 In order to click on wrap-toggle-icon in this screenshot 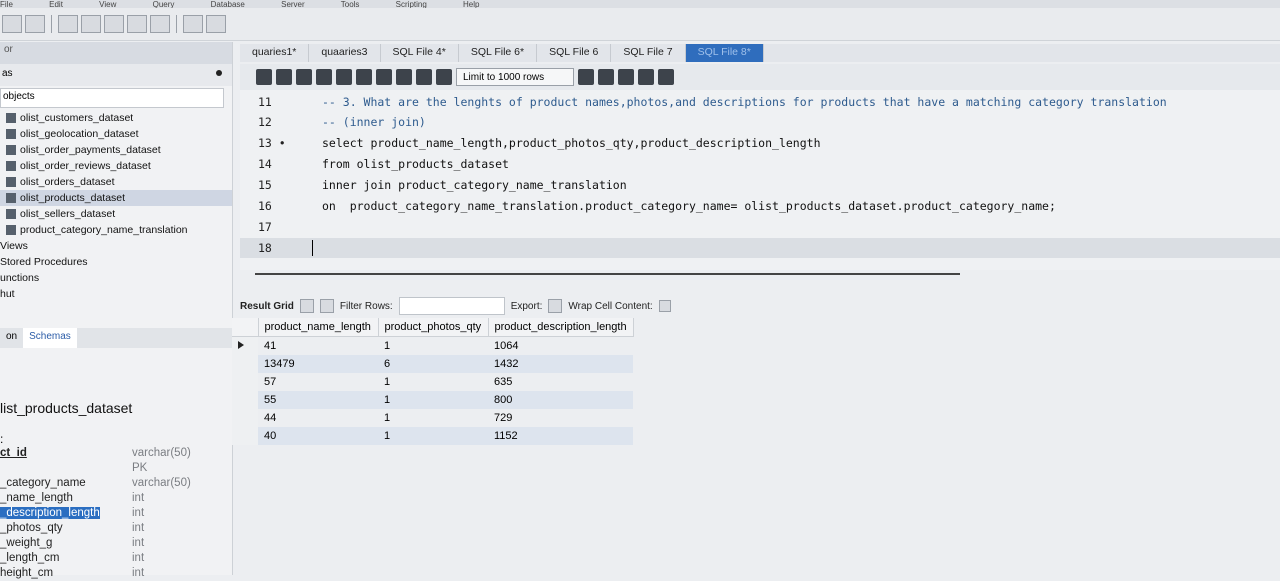, I will do `click(664, 306)`.